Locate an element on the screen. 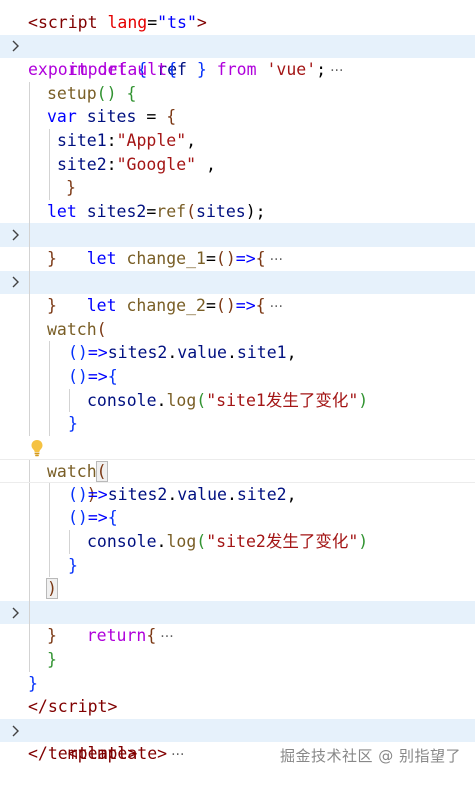  token: = is located at coordinates (152, 22).